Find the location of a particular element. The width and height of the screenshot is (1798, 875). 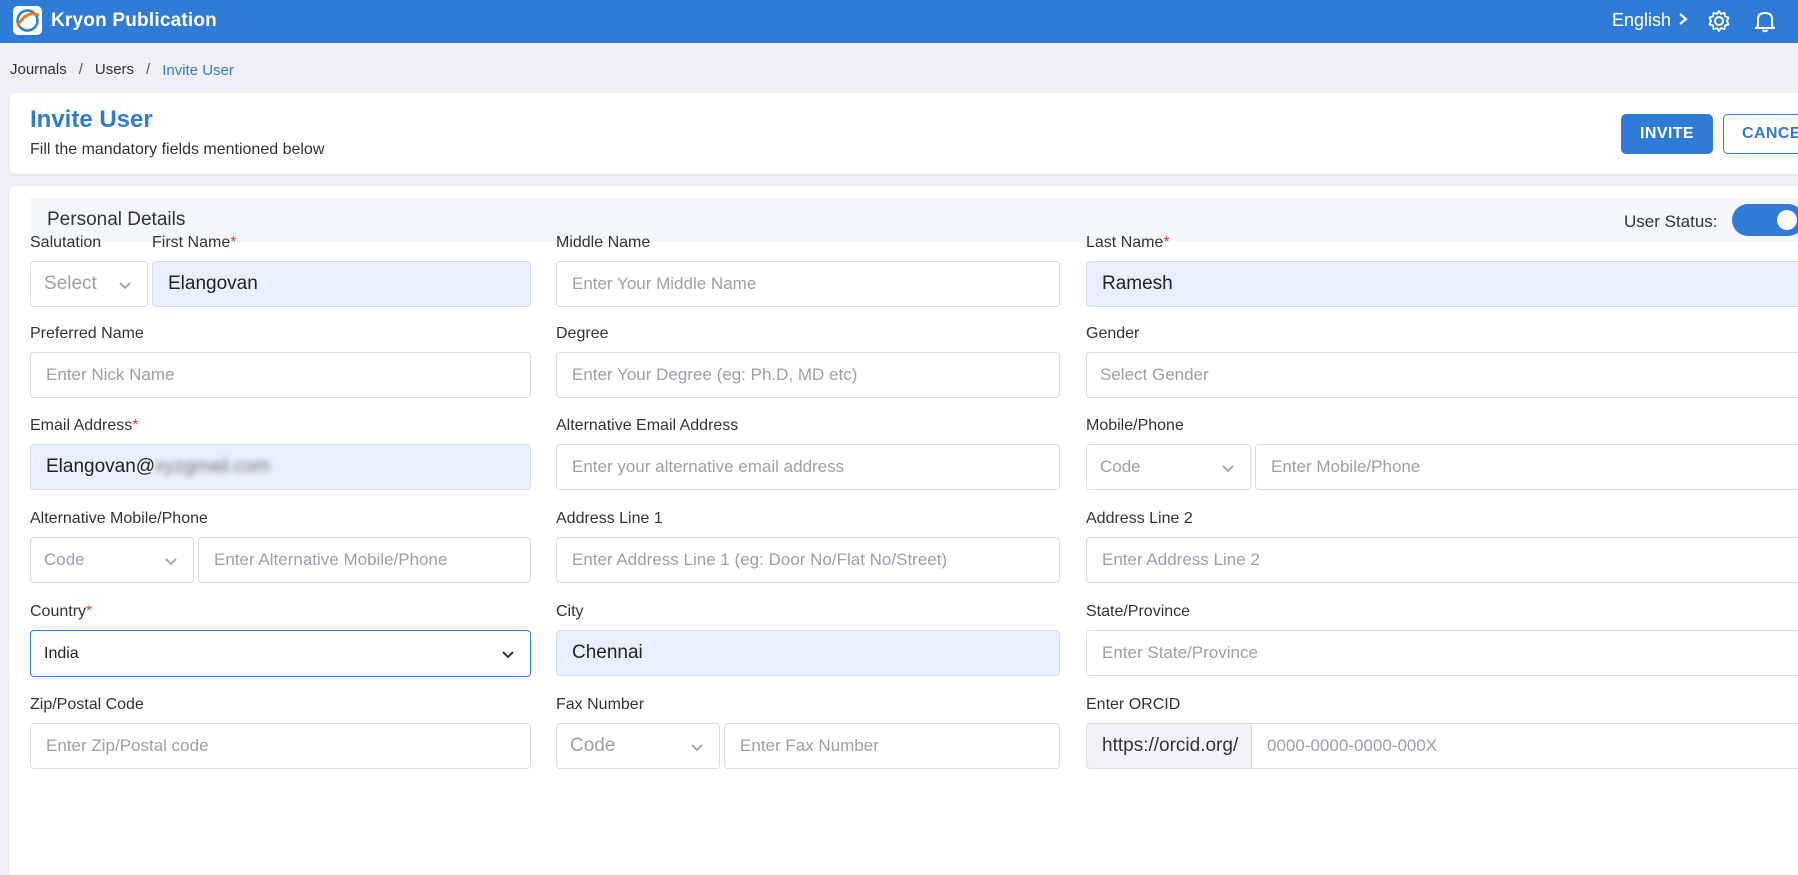

last-name-input is located at coordinates (1442, 284).